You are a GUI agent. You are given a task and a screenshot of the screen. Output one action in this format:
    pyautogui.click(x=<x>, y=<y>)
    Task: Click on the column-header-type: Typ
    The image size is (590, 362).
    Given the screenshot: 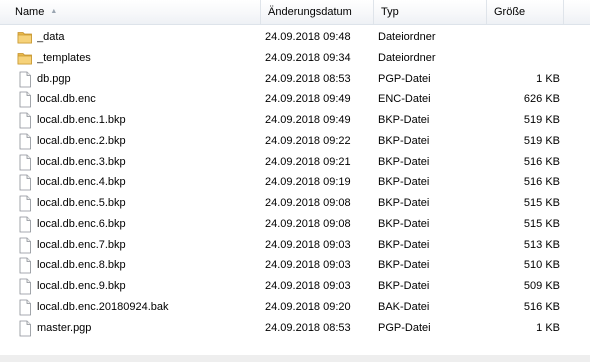 What is the action you would take?
    pyautogui.click(x=430, y=12)
    